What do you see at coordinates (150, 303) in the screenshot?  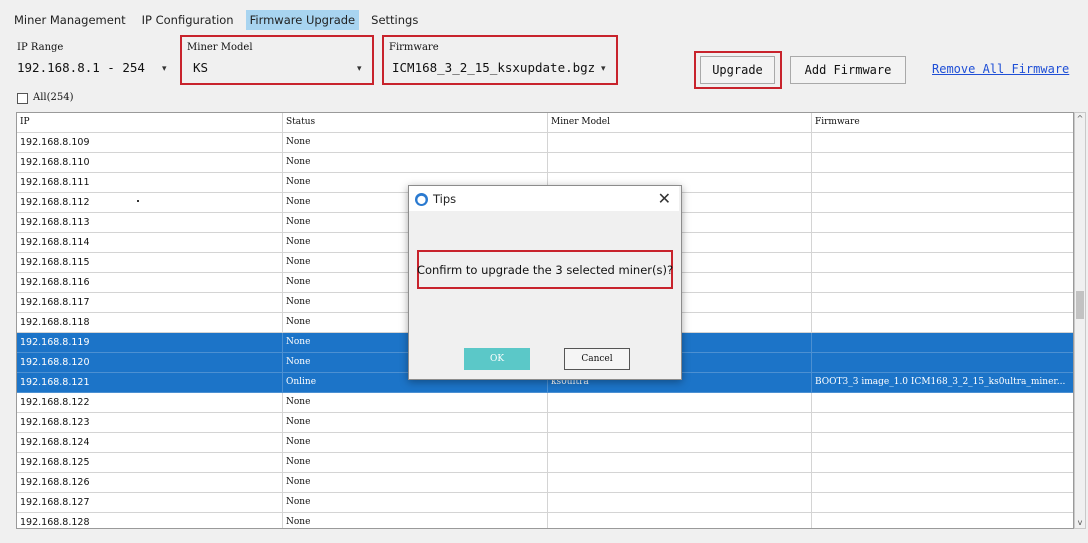 I see `cell-ip: 192.168.8.117` at bounding box center [150, 303].